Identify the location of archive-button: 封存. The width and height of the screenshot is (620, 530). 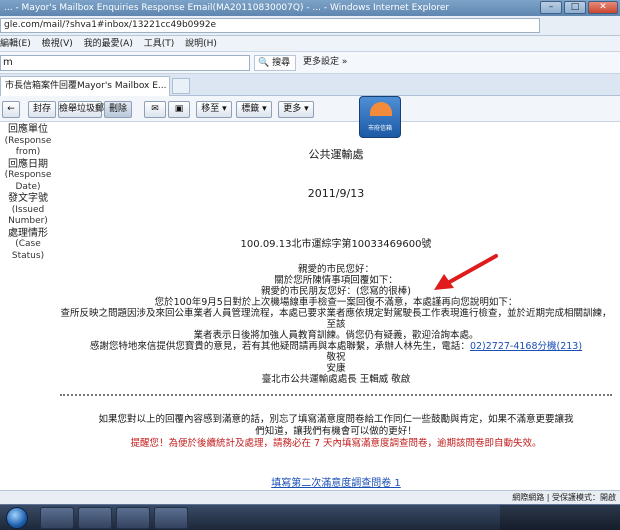
(42, 109).